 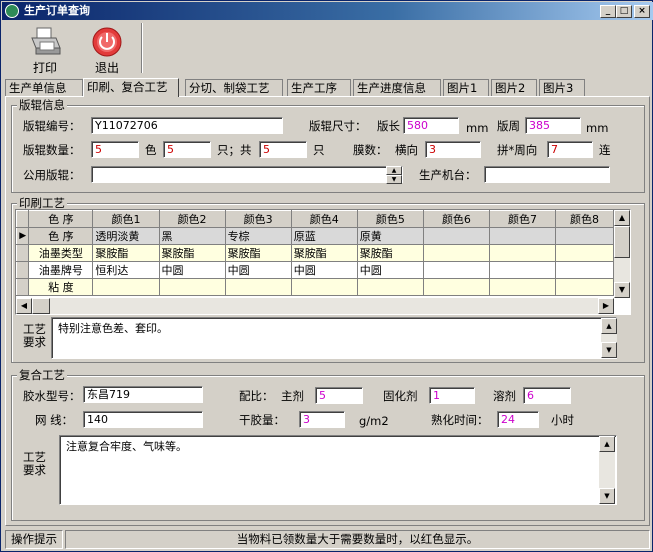 What do you see at coordinates (107, 49) in the screenshot?
I see `exit-button: 退出` at bounding box center [107, 49].